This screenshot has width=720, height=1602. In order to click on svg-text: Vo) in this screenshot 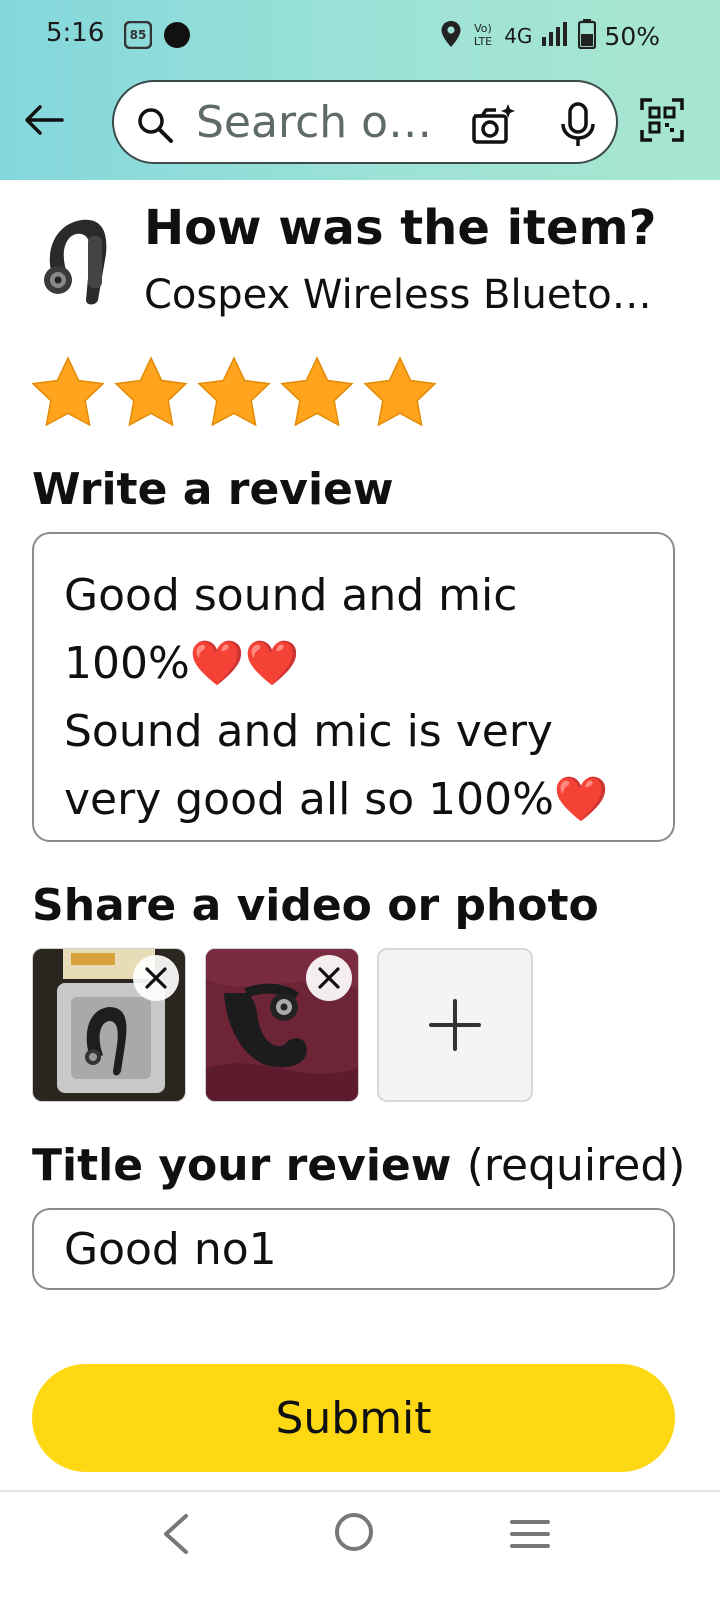, I will do `click(483, 28)`.